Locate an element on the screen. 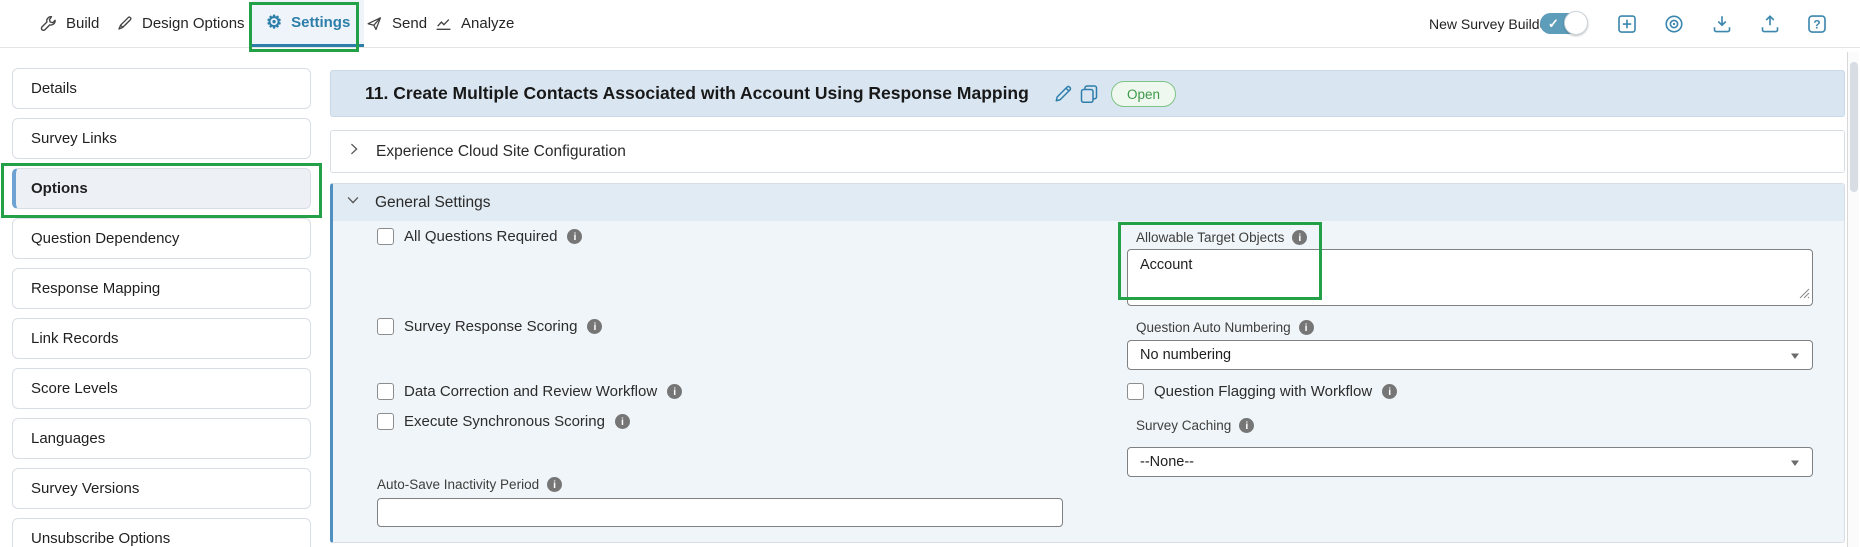 The height and width of the screenshot is (547, 1860). execute-synchronous-scoring-row: Execute Synchronous Scoring is located at coordinates (503, 421).